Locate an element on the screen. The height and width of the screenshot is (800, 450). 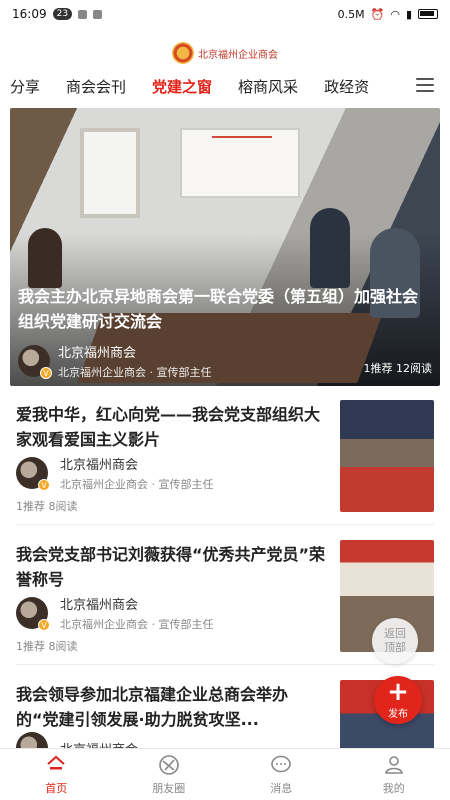
nav-label: 消息 is located at coordinates (281, 788).